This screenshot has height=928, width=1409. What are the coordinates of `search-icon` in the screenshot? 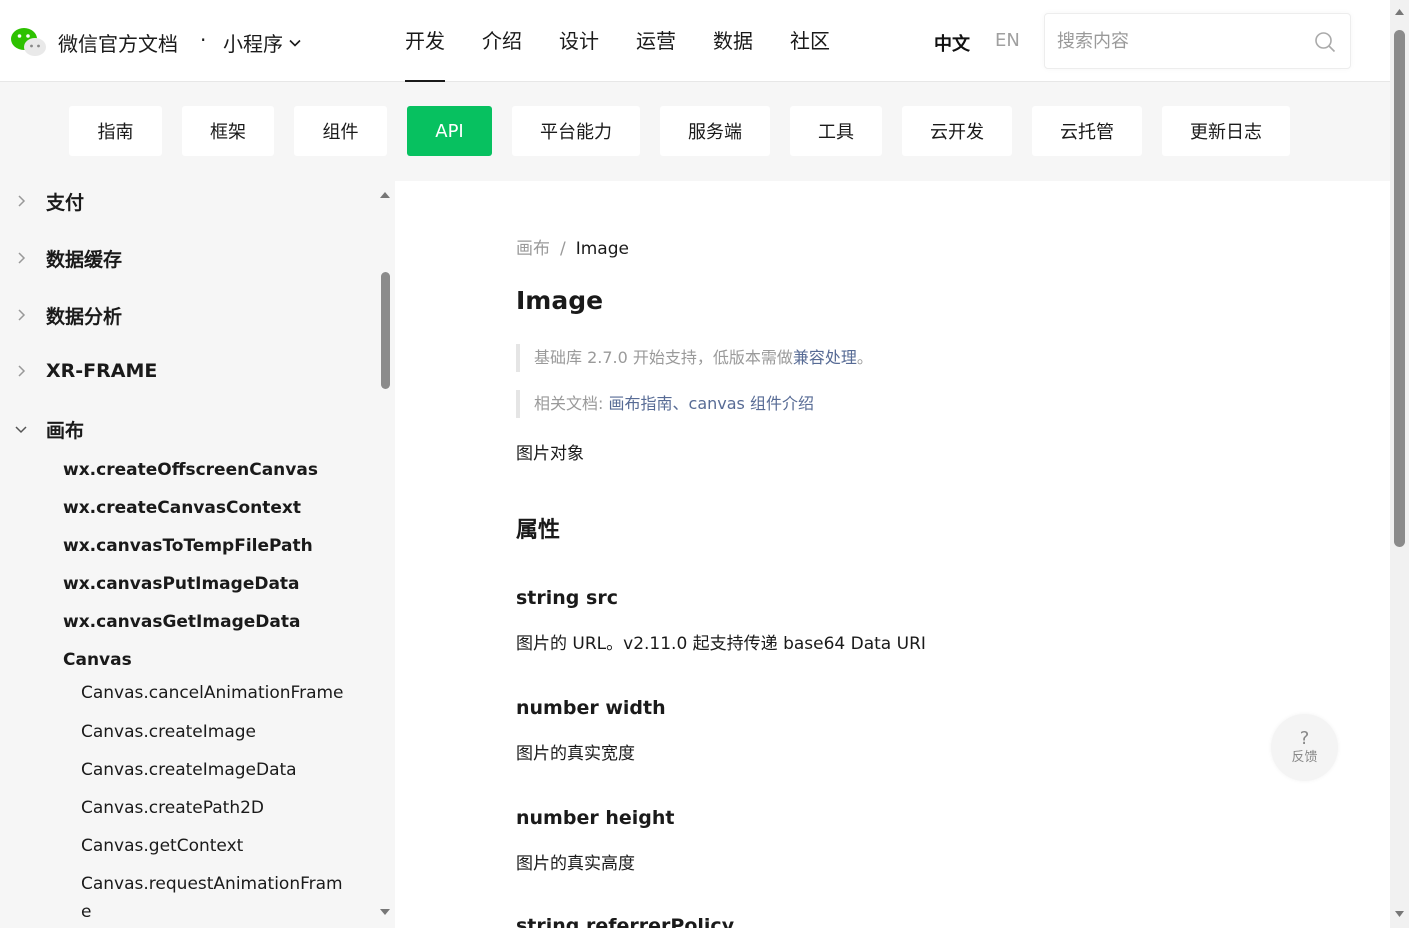 It's located at (1325, 42).